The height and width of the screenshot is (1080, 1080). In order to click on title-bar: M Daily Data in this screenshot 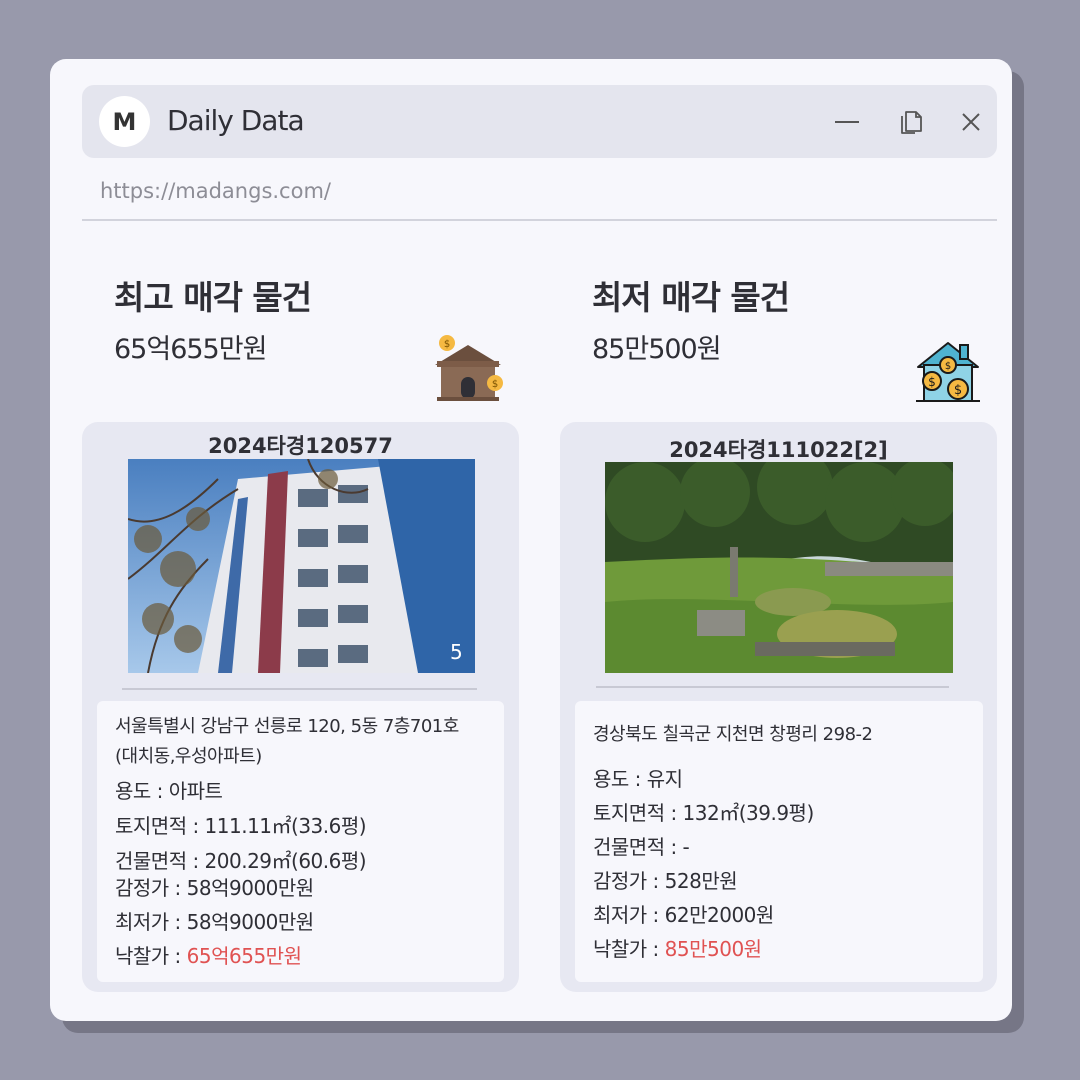, I will do `click(539, 121)`.